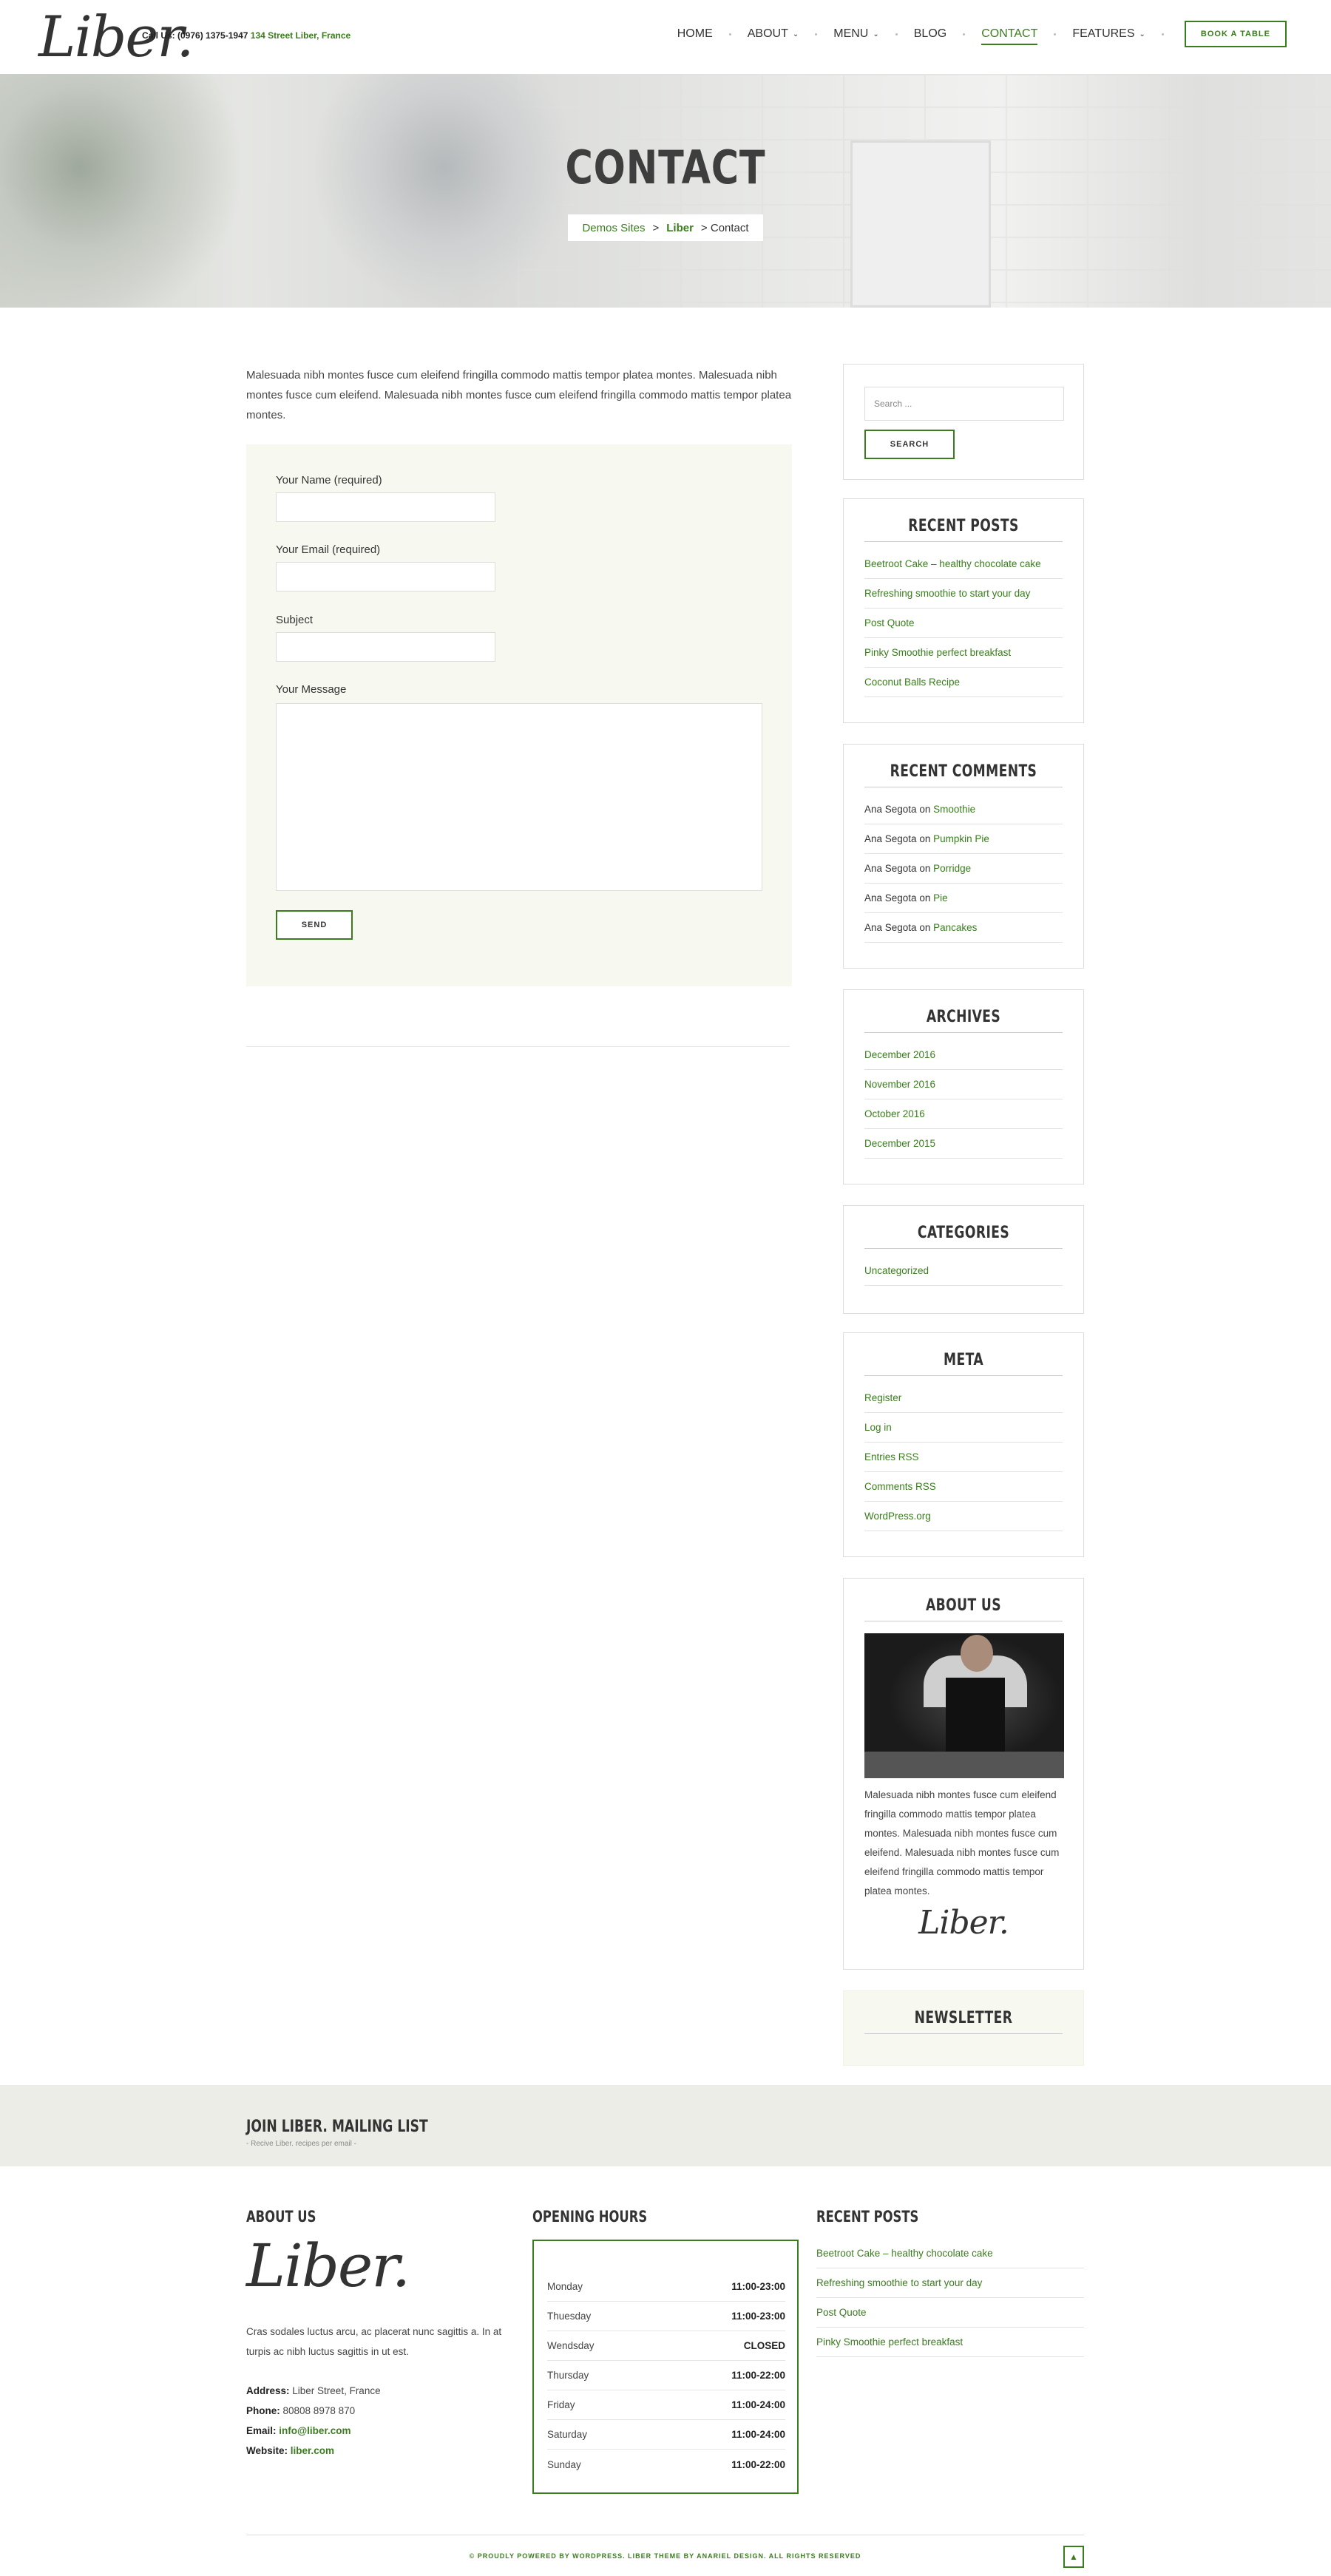  Describe the element at coordinates (313, 2391) in the screenshot. I see `footer-address: Address: Liber Street, France` at that location.